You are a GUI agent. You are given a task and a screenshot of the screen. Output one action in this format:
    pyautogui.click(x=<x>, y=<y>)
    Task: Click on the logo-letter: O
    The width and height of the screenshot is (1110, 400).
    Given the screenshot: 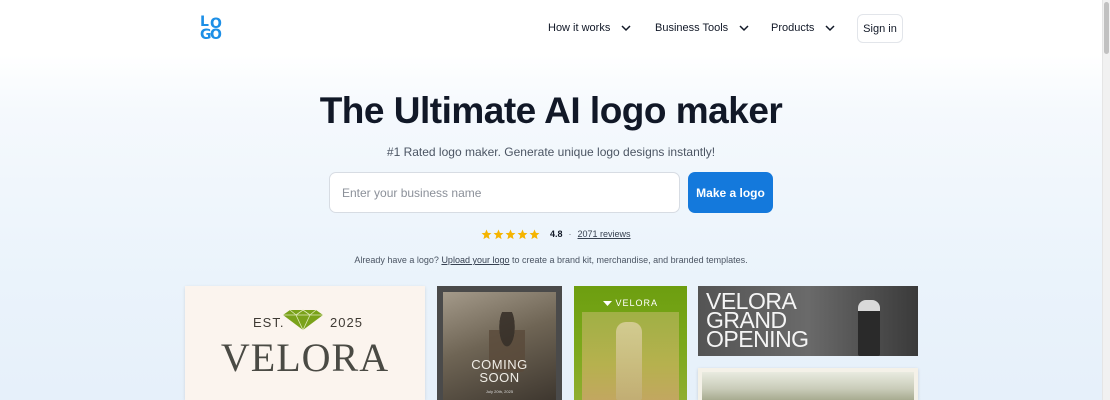 What is the action you would take?
    pyautogui.click(x=216, y=35)
    